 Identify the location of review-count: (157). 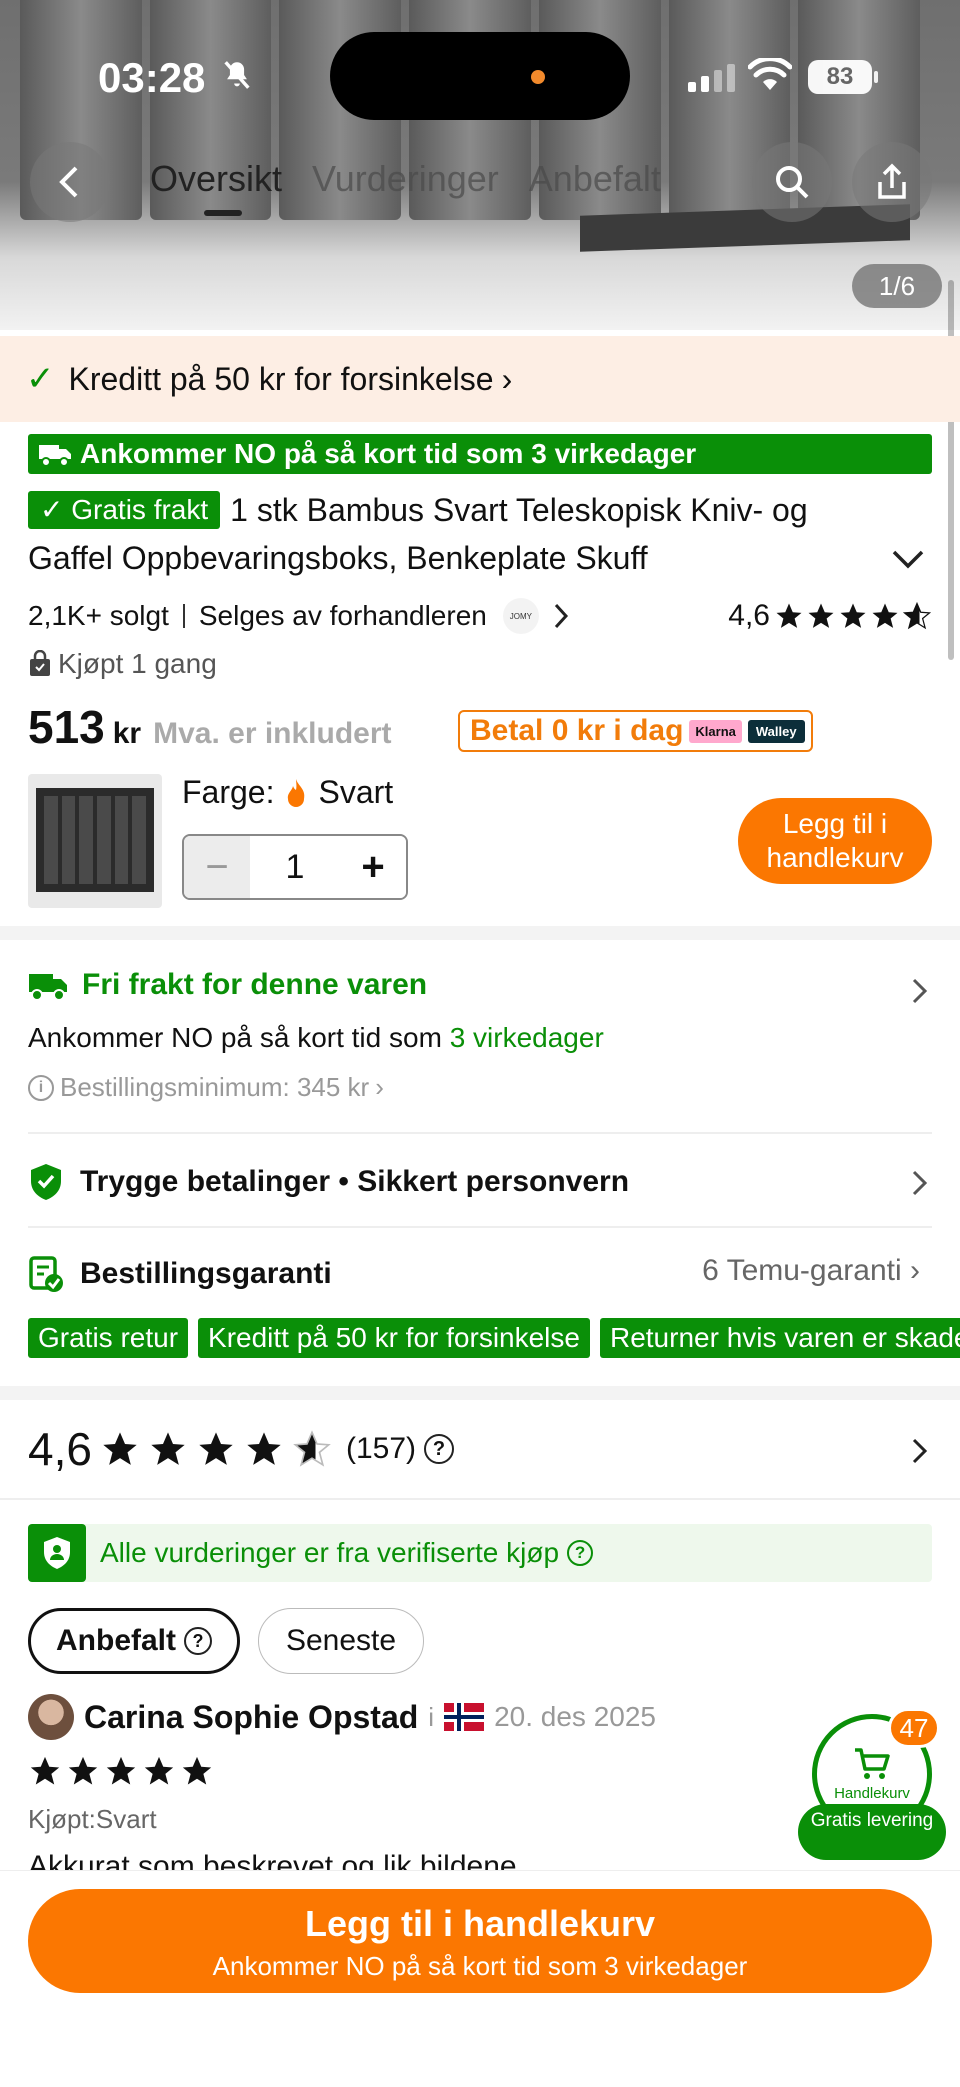
(380, 1448).